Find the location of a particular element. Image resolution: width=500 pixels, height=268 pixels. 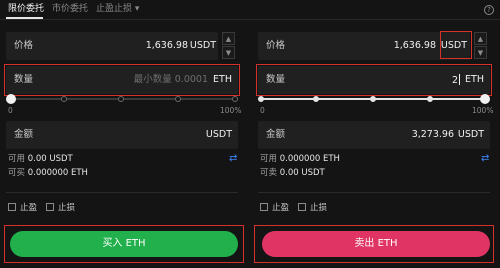

buy-available: 可用 0.00 USDT is located at coordinates (40, 159).